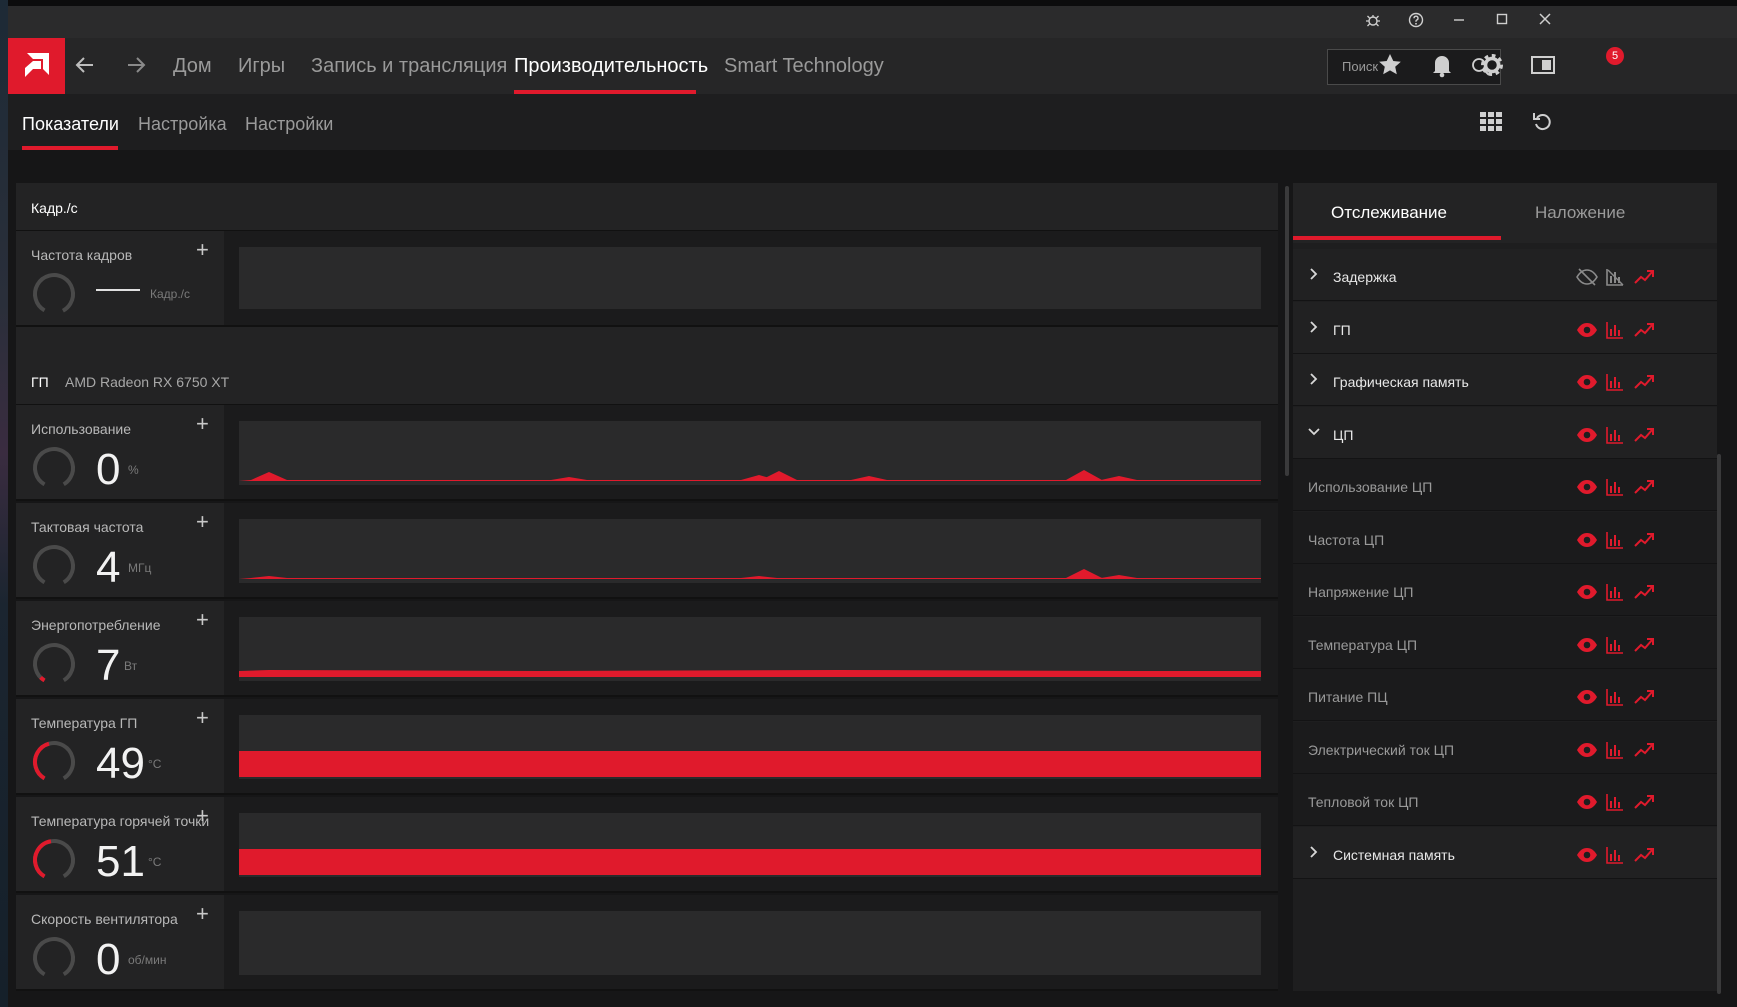 The width and height of the screenshot is (1737, 1007). What do you see at coordinates (1389, 213) in the screenshot?
I see `tab-tracking: Отслеживание` at bounding box center [1389, 213].